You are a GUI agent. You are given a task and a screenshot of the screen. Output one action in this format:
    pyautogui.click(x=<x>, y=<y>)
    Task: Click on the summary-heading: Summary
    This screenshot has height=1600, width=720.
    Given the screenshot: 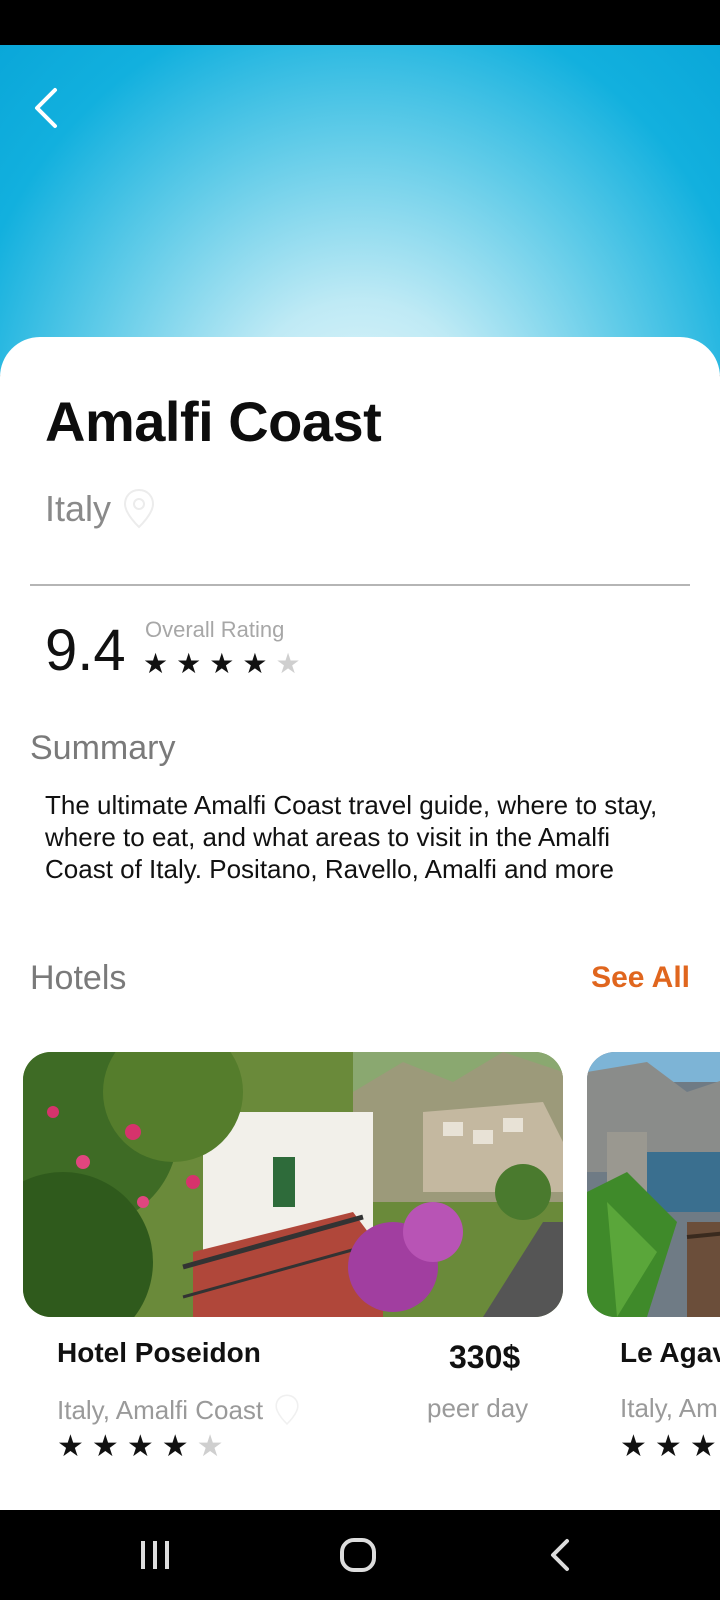 What is the action you would take?
    pyautogui.click(x=103, y=748)
    